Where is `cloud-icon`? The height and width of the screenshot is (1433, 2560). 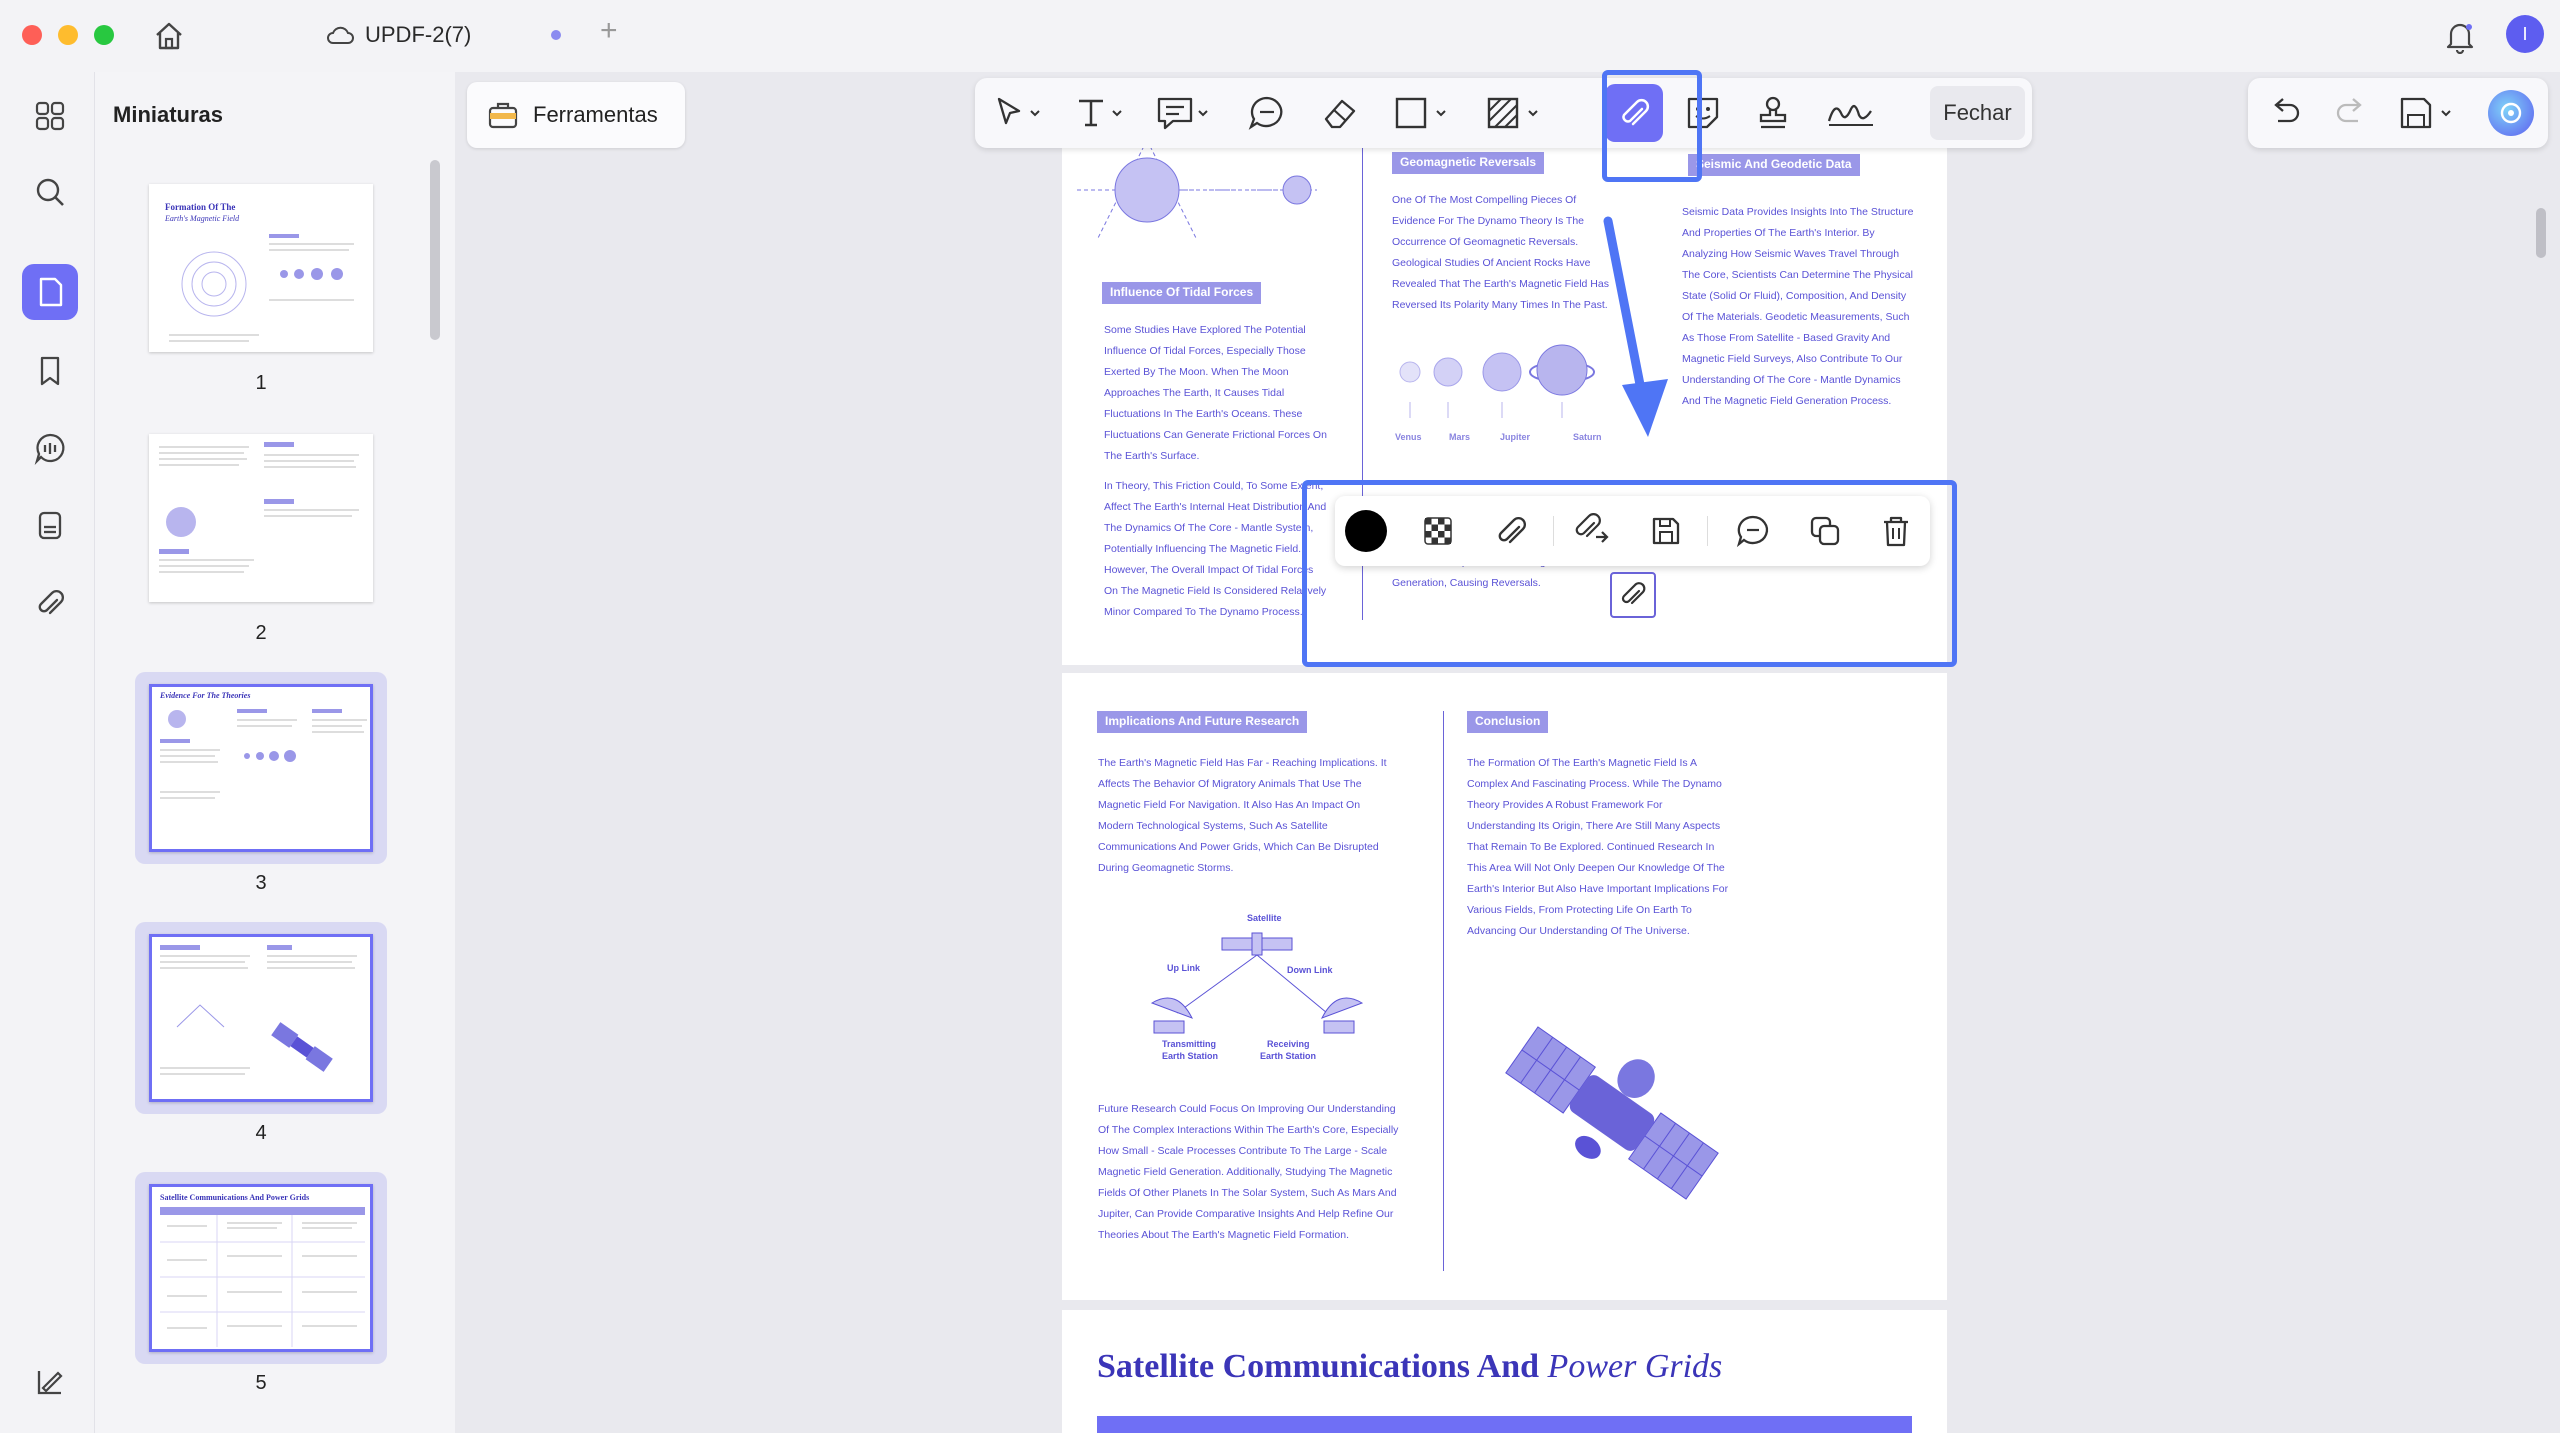 cloud-icon is located at coordinates (340, 35).